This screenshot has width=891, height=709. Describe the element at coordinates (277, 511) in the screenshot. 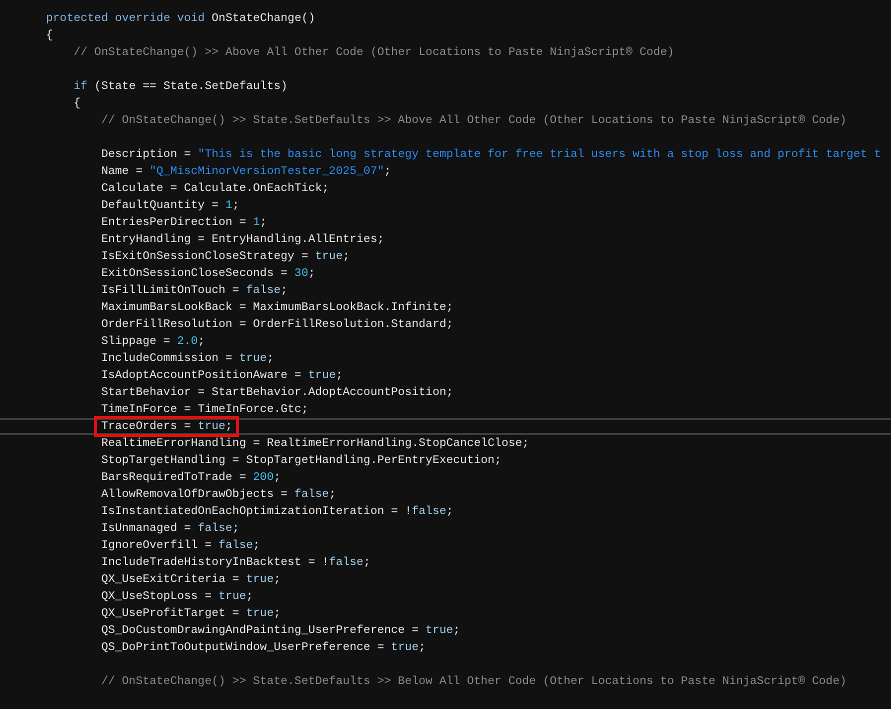

I see `code-line: IsInstantiatedOnEachOptimizationIteration = !false;` at that location.